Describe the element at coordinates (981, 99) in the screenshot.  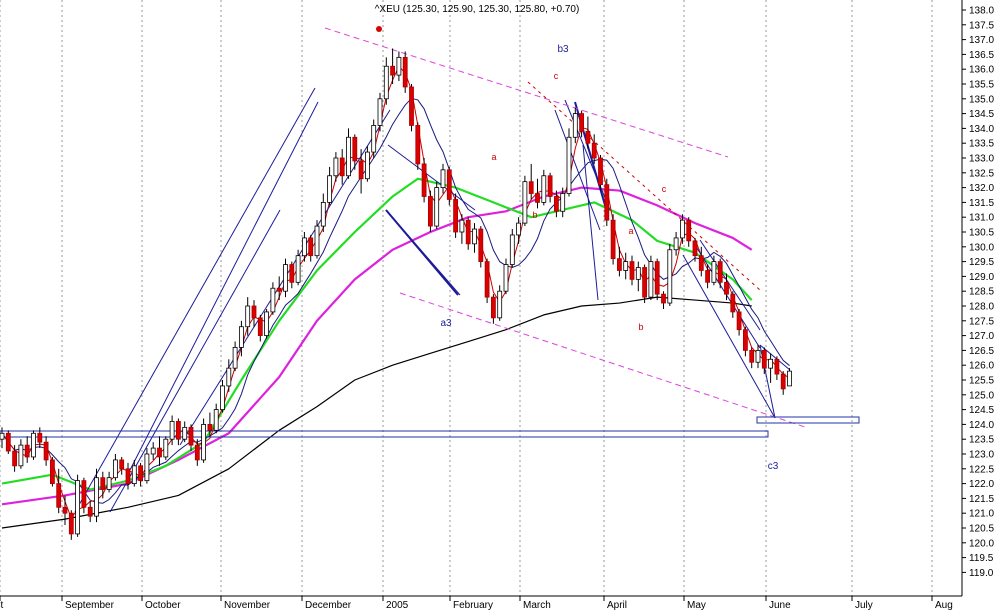
I see `y-tick-label: 135.0` at that location.